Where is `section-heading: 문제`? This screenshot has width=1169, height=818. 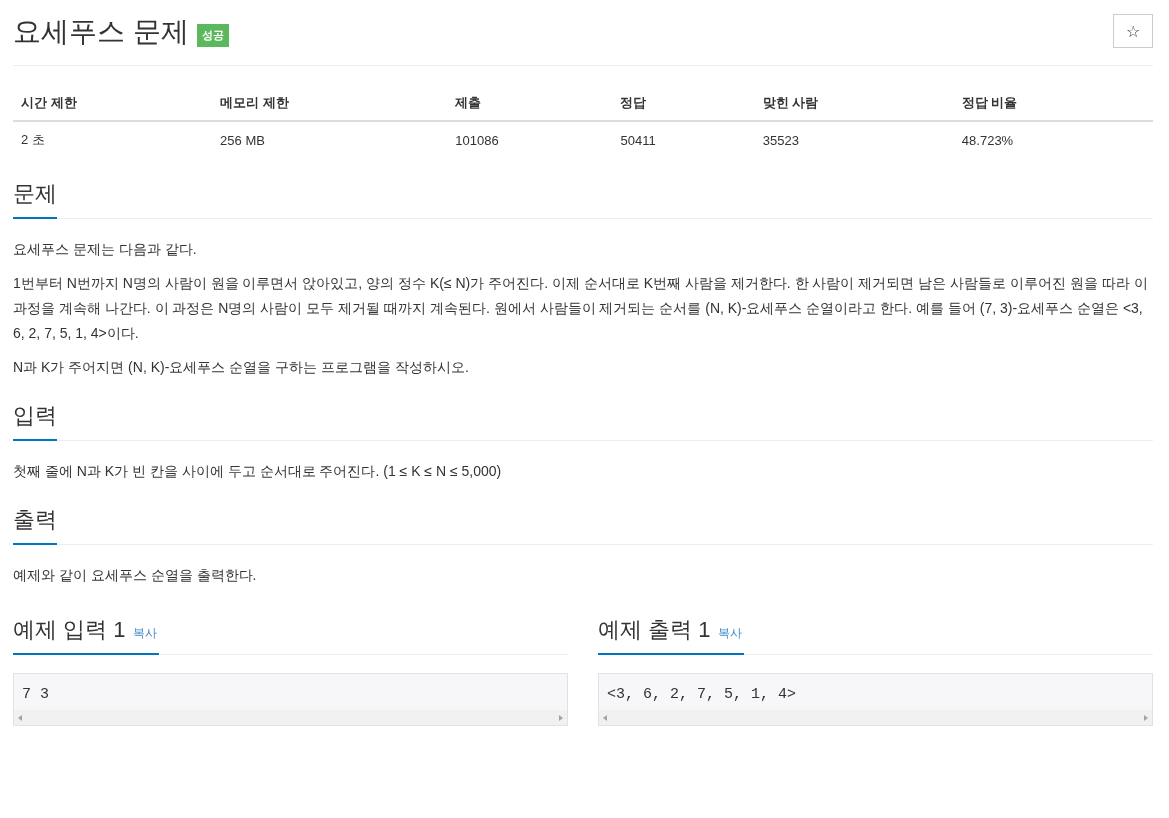
section-heading: 문제 is located at coordinates (35, 196).